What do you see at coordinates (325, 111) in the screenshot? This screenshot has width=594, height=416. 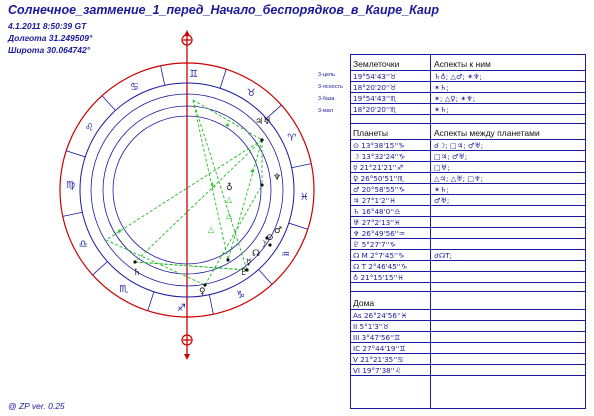 I see `level-label: 3-мал` at bounding box center [325, 111].